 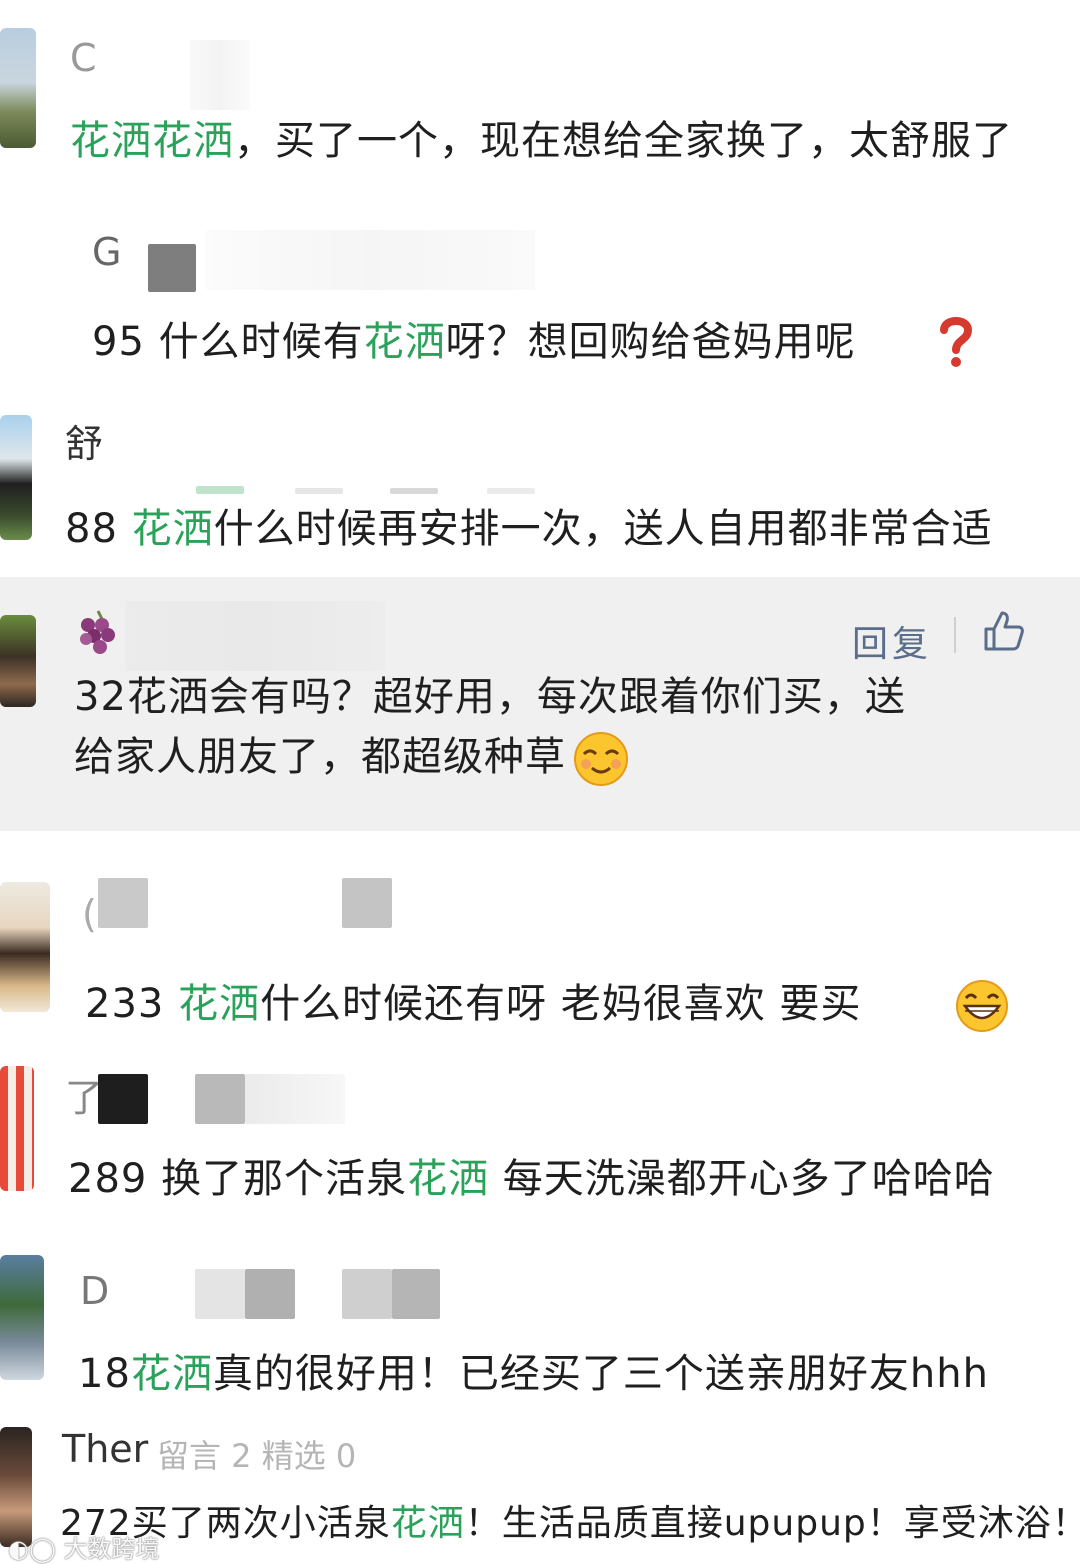 What do you see at coordinates (490, 697) in the screenshot?
I see `comment-text-line-1: 32花洒会有吗？超好用，每次跟着你们买，送` at bounding box center [490, 697].